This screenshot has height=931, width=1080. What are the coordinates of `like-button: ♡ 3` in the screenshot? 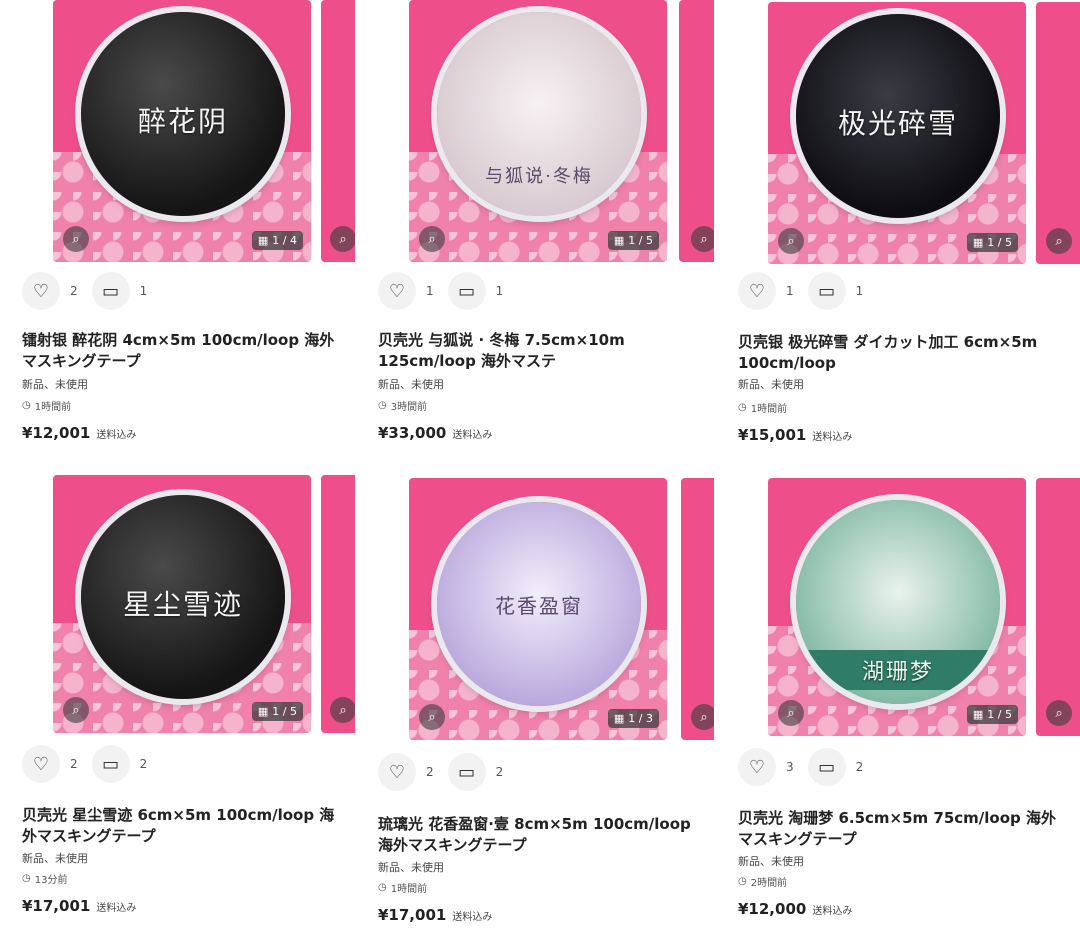 It's located at (766, 767).